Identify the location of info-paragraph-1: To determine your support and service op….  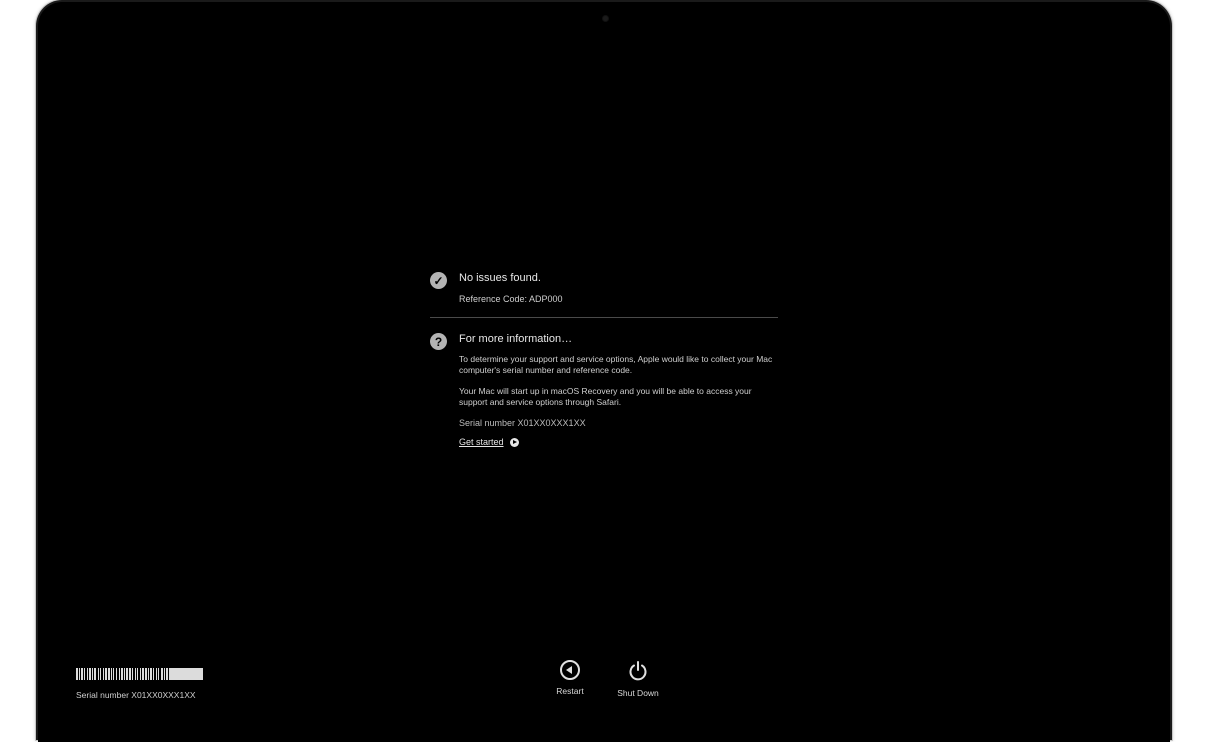
(616, 364).